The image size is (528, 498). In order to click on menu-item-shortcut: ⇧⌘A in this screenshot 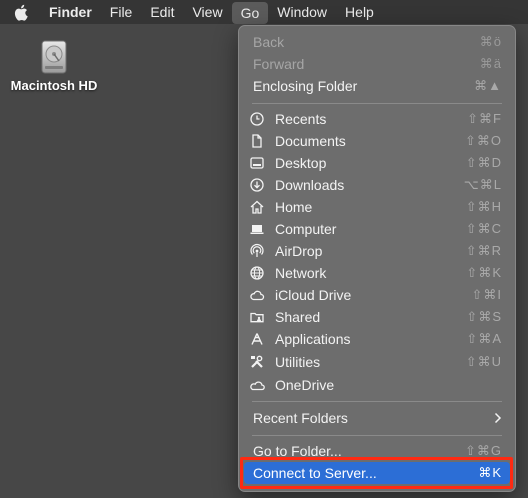, I will do `click(484, 338)`.